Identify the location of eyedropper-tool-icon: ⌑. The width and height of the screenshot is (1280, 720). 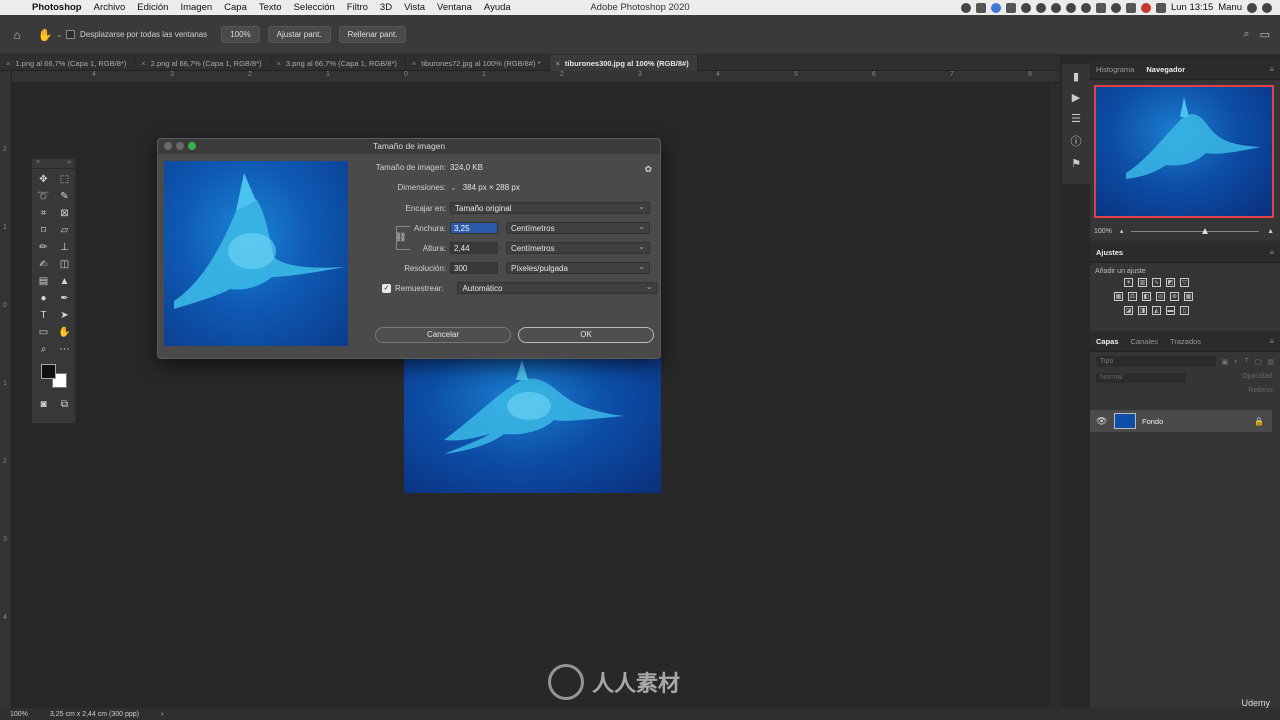
(43, 230).